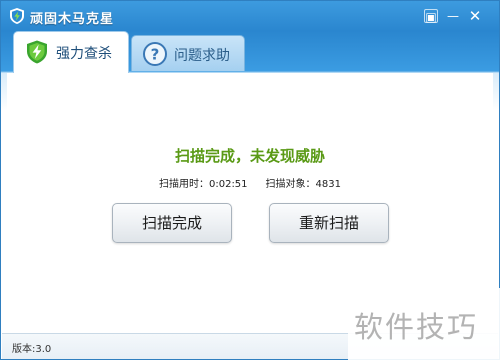 Image resolution: width=500 pixels, height=362 pixels. What do you see at coordinates (250, 182) in the screenshot?
I see `scan-stats: 扫描用时：0:02:51 扫描对象：4831` at bounding box center [250, 182].